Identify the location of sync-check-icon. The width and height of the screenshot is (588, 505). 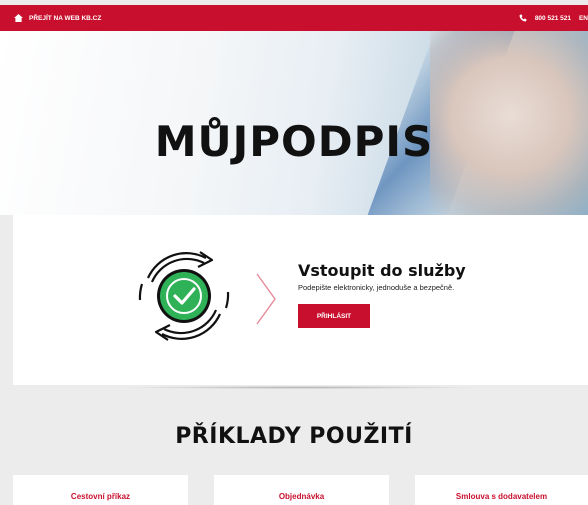
(184, 296).